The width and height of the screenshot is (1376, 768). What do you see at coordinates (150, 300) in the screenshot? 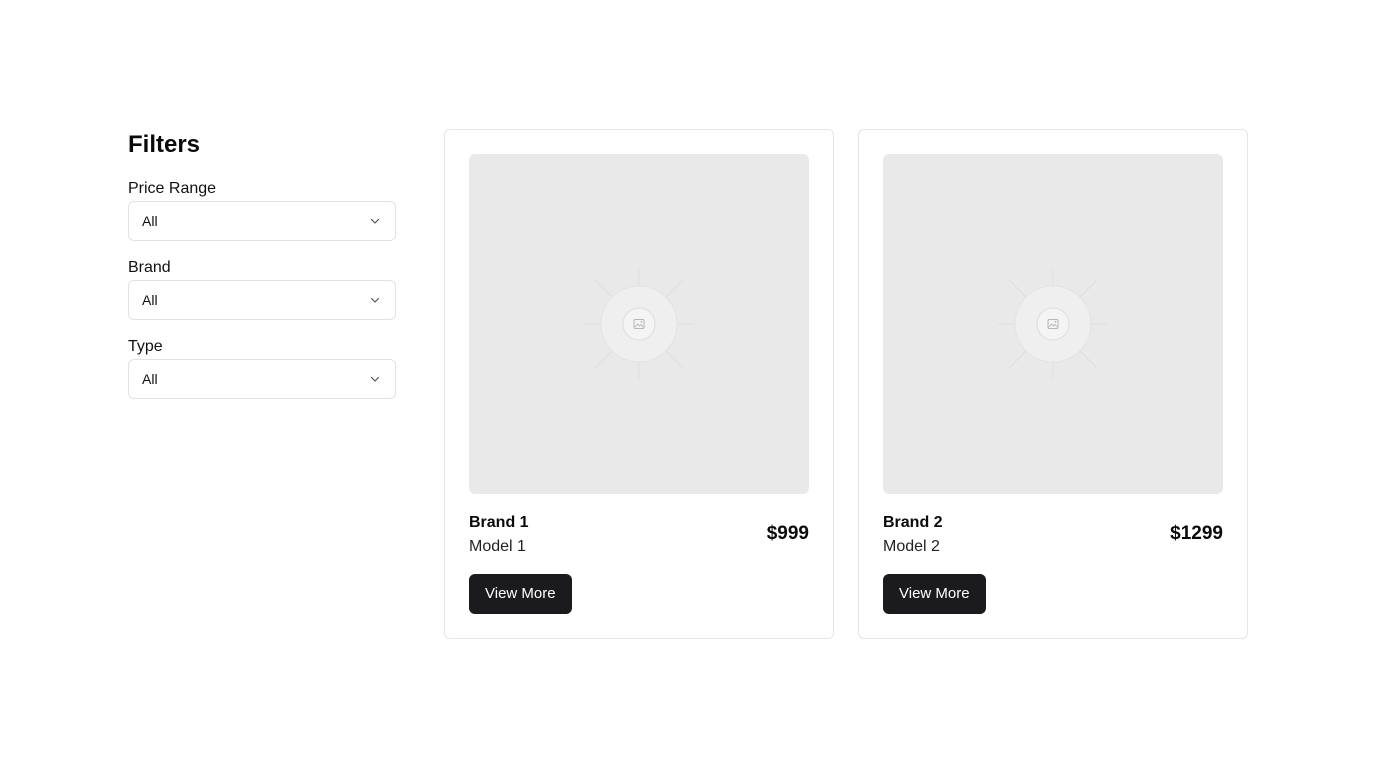
I see `brand-value: All` at bounding box center [150, 300].